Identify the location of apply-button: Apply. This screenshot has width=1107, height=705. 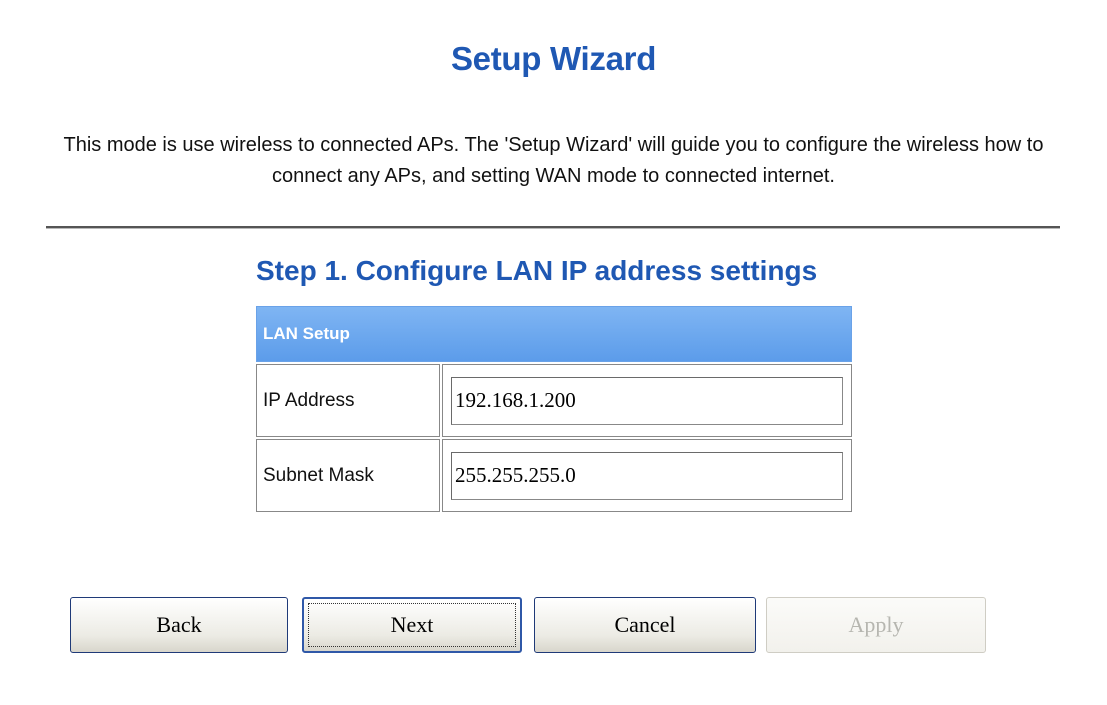
(876, 625).